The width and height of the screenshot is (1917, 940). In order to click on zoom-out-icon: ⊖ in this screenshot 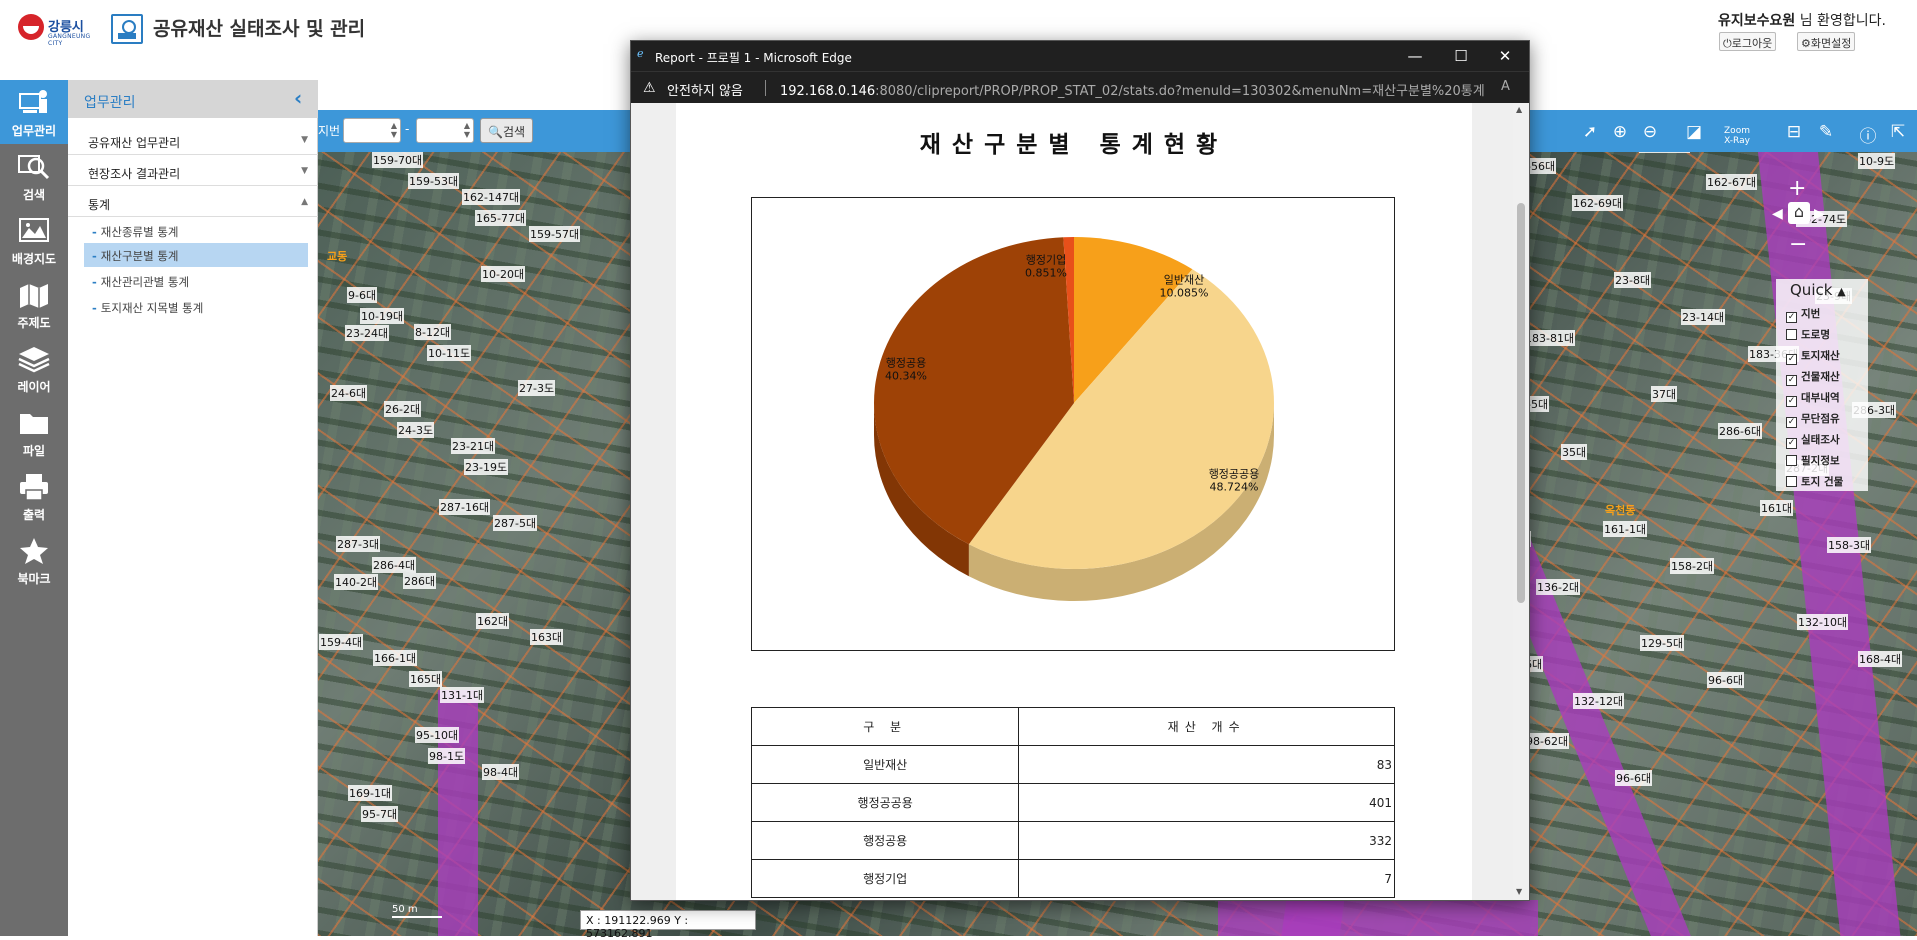, I will do `click(1650, 133)`.